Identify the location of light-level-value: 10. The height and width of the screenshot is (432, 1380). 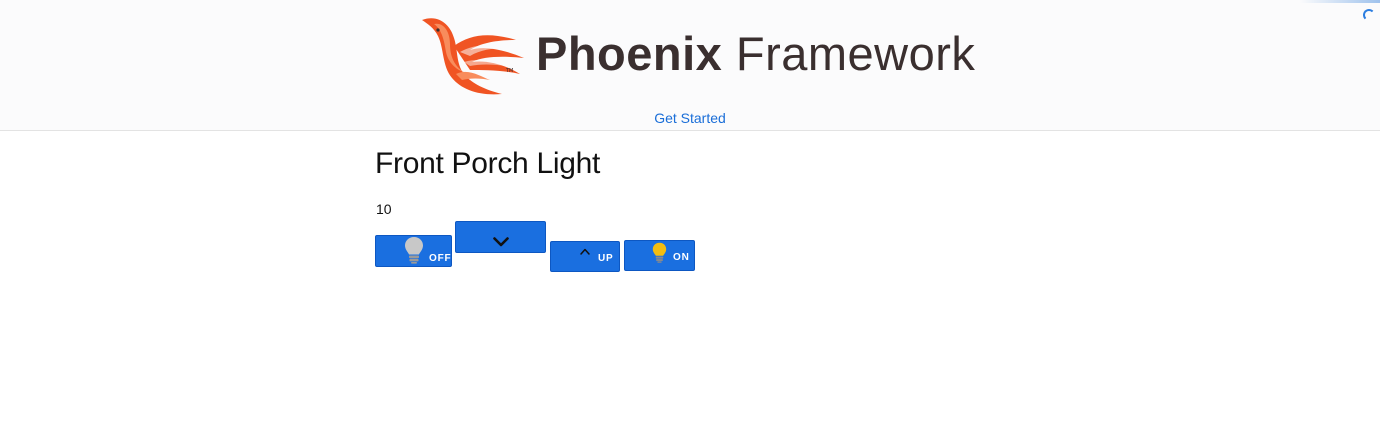
(384, 209).